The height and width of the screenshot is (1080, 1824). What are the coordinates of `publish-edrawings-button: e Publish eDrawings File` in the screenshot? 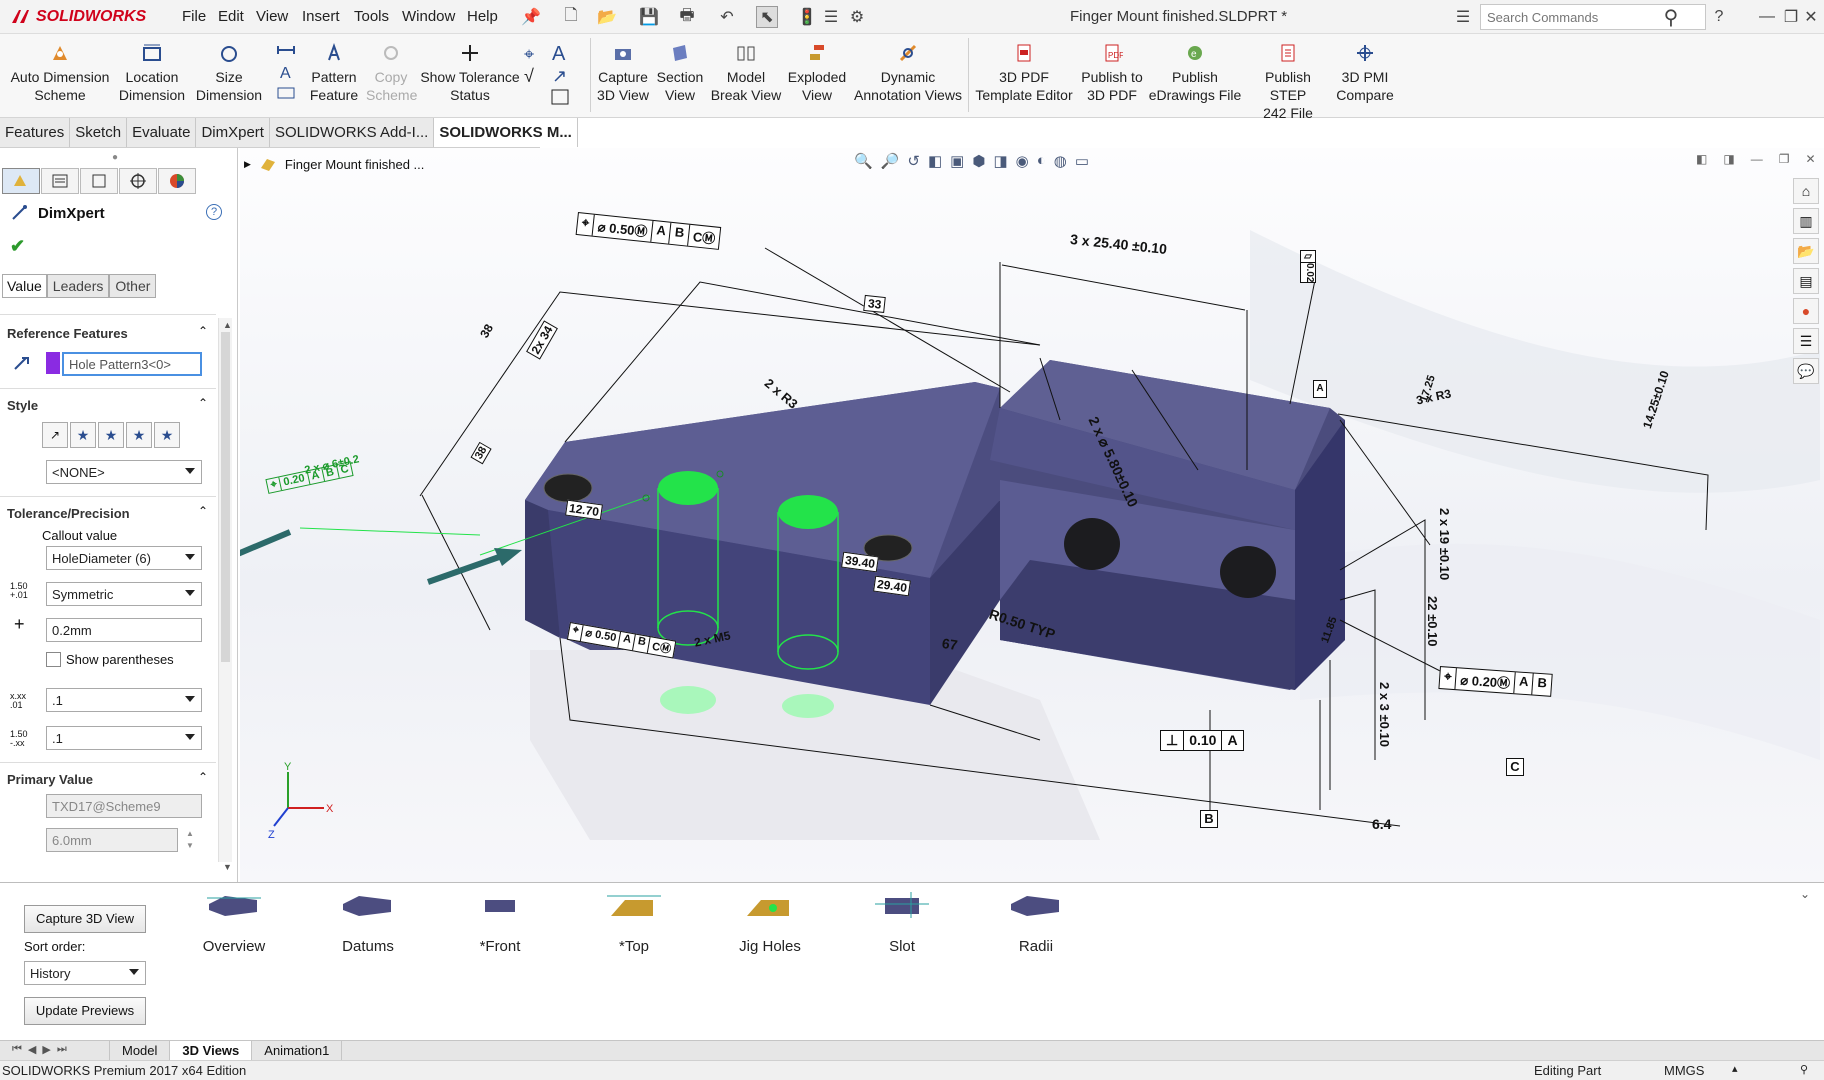 It's located at (1195, 73).